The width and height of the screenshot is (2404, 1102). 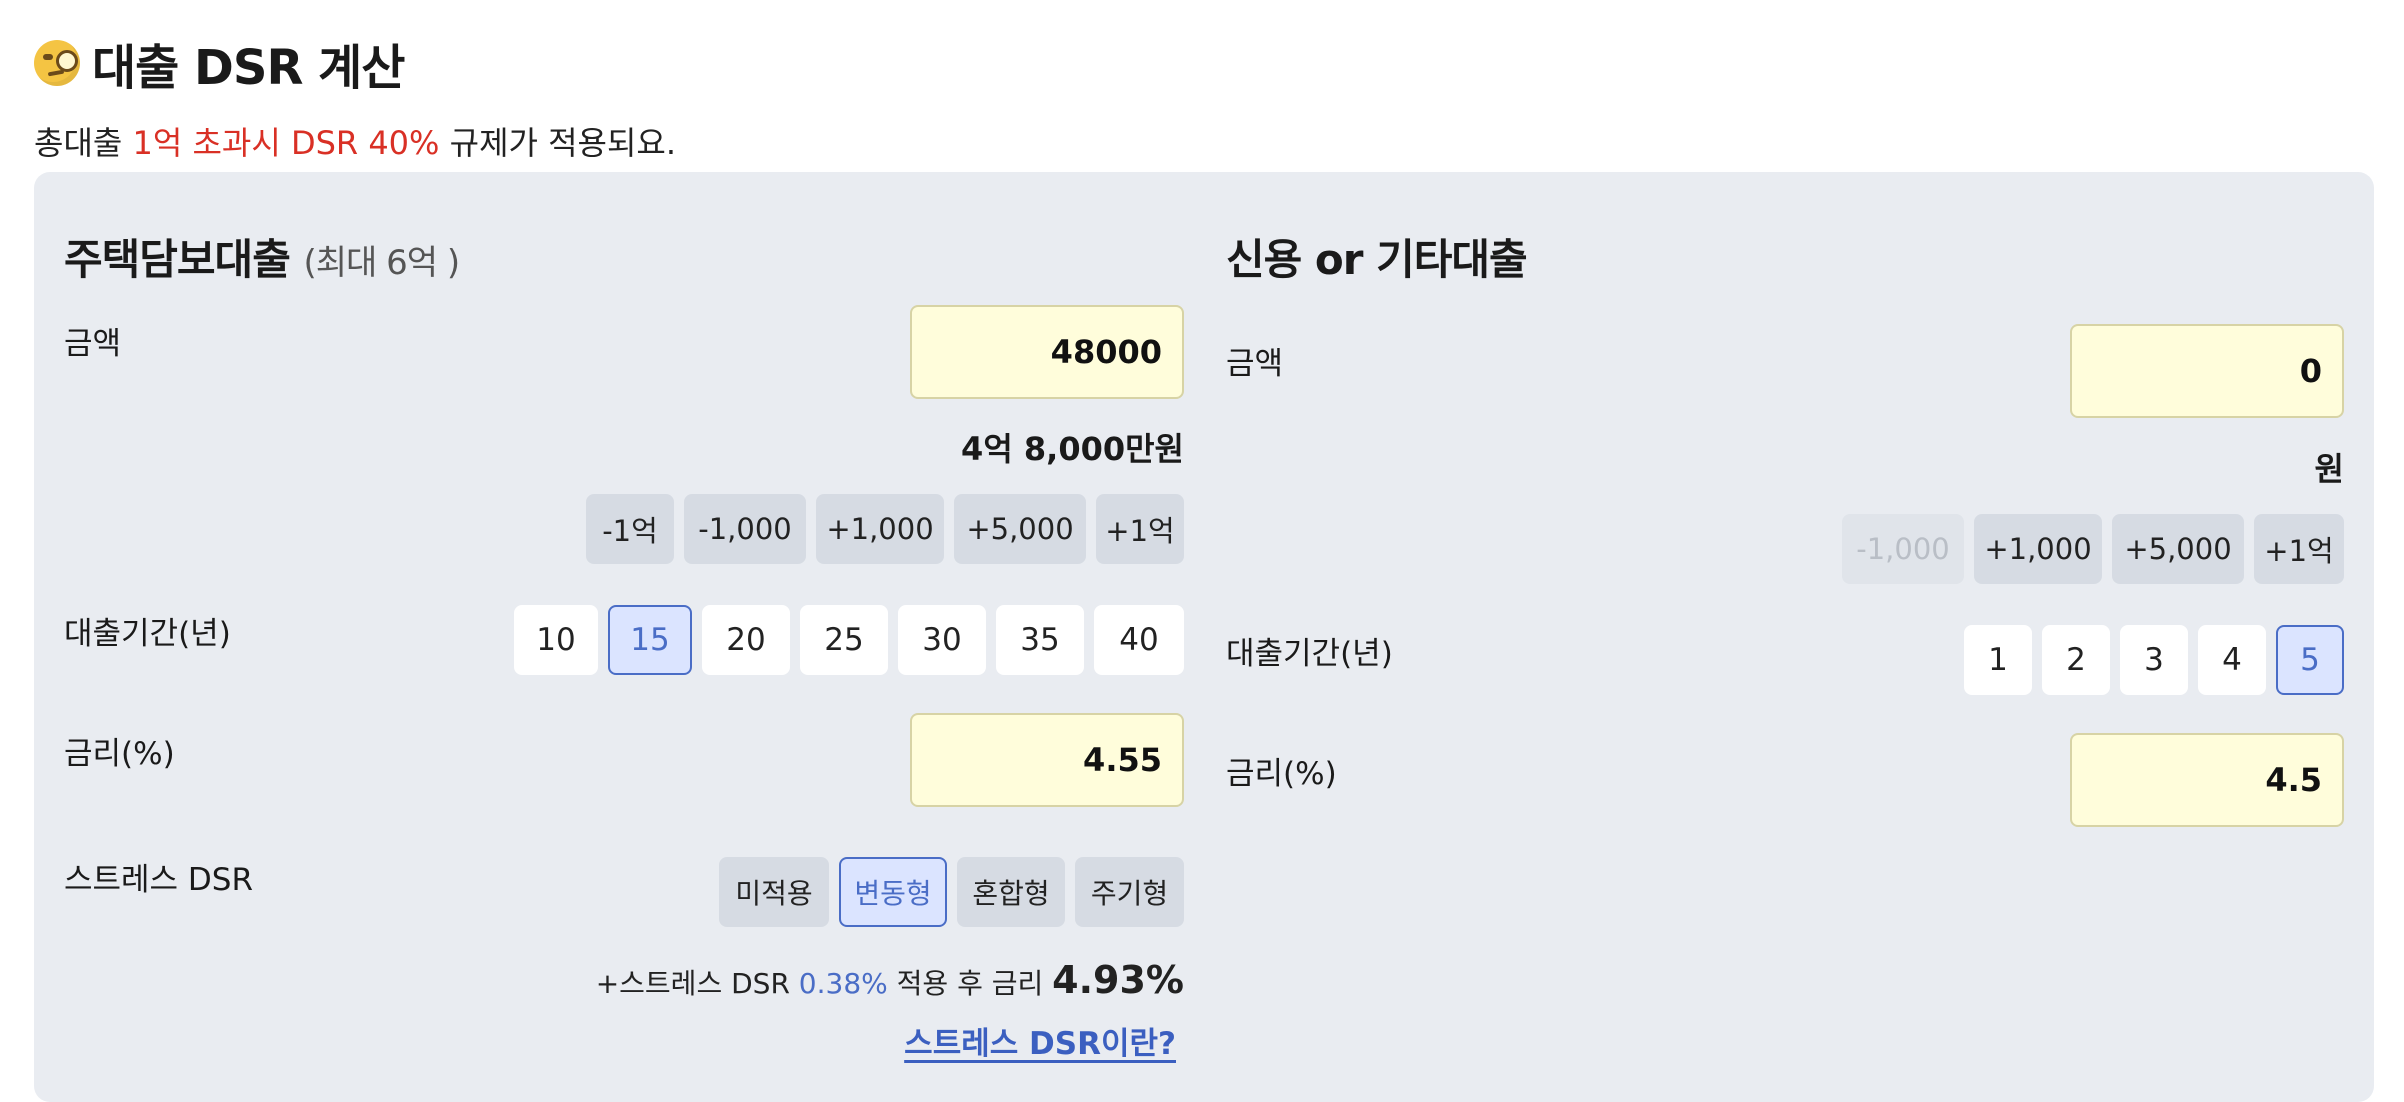 What do you see at coordinates (697, 983) in the screenshot?
I see `stress-prefix: +스트레스 DSR` at bounding box center [697, 983].